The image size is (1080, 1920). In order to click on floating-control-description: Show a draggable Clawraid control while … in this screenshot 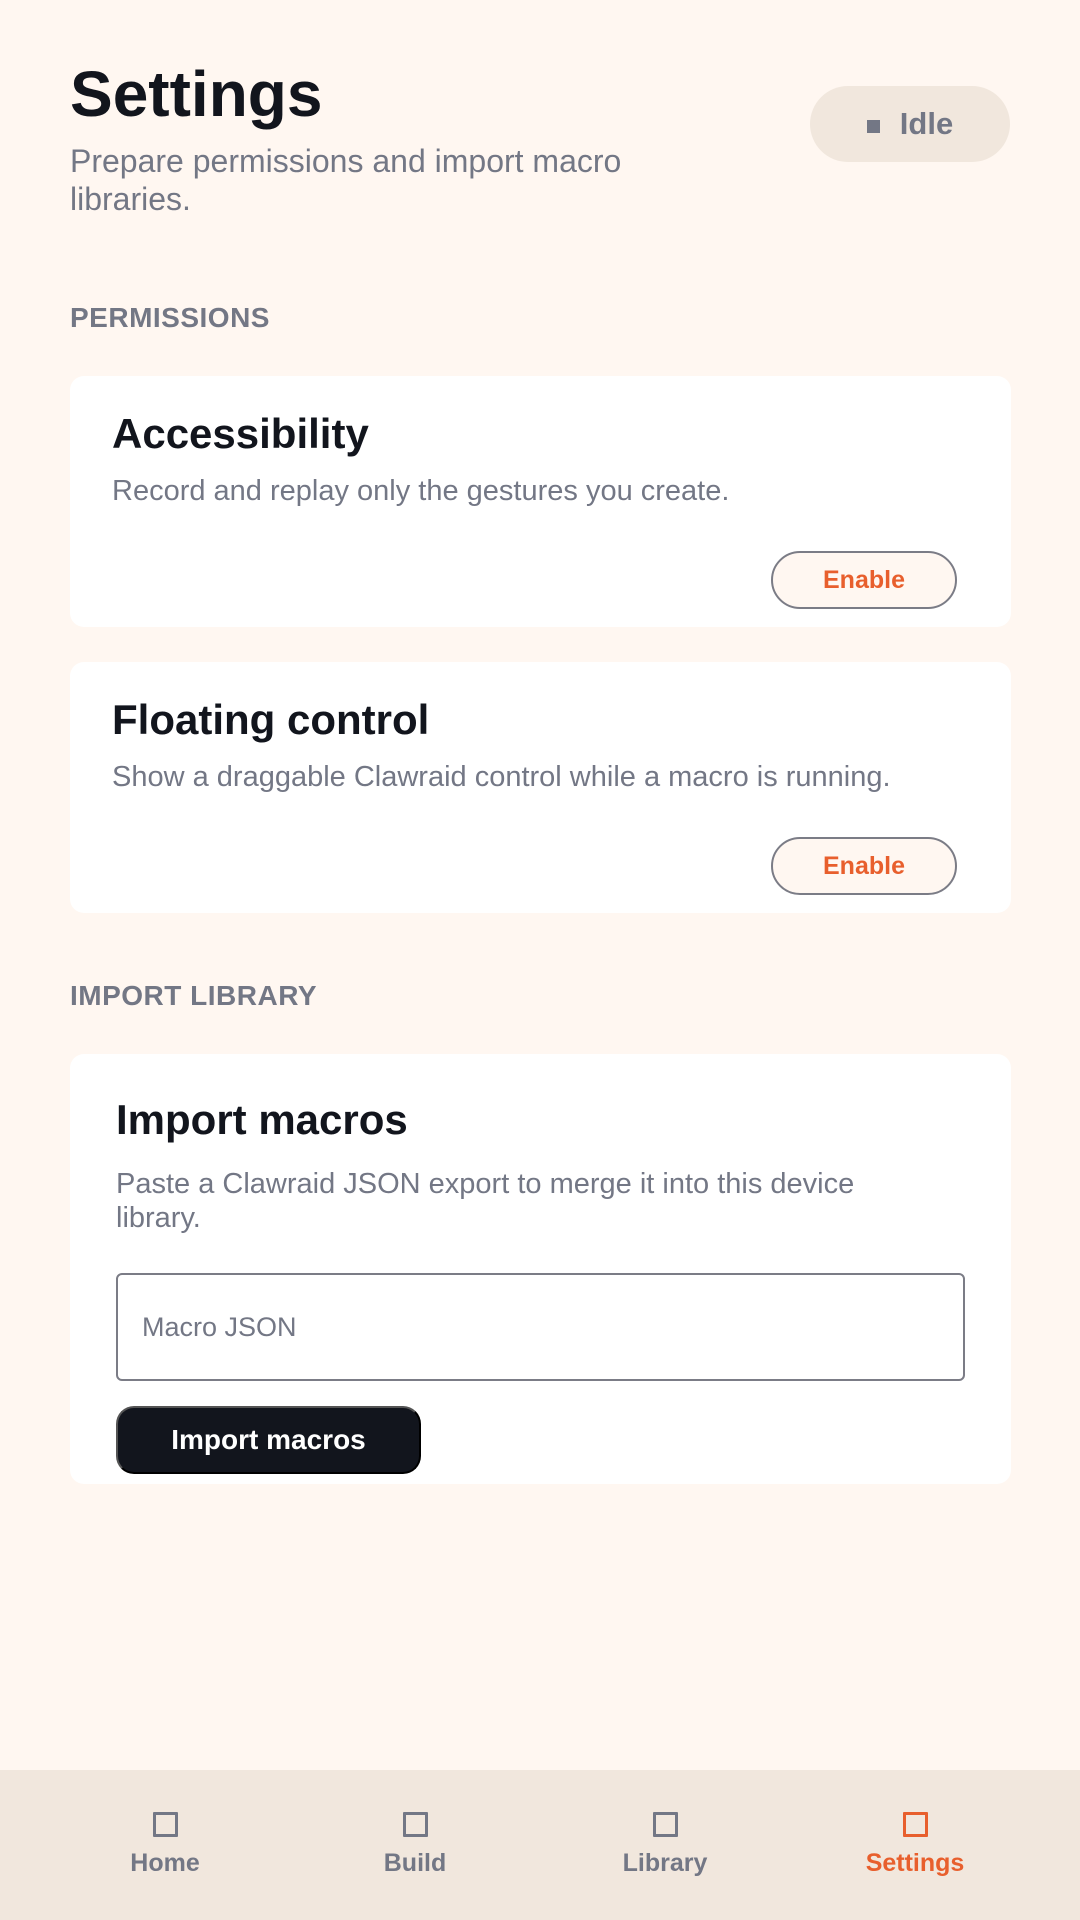, I will do `click(501, 777)`.